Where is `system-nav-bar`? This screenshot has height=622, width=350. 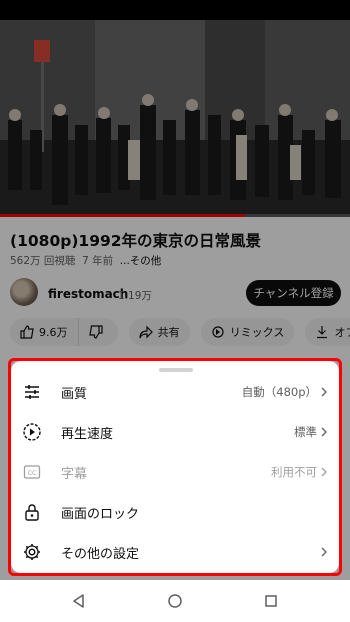 system-nav-bar is located at coordinates (175, 601).